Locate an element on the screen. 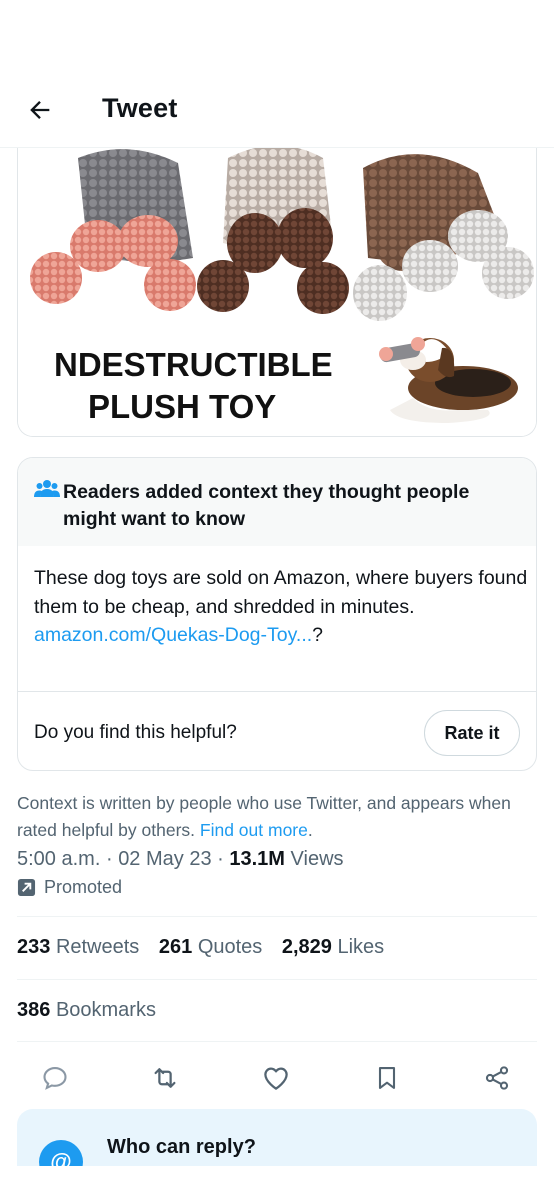 The width and height of the screenshot is (554, 1200). quotes-stat: 261 Quotes is located at coordinates (210, 947).